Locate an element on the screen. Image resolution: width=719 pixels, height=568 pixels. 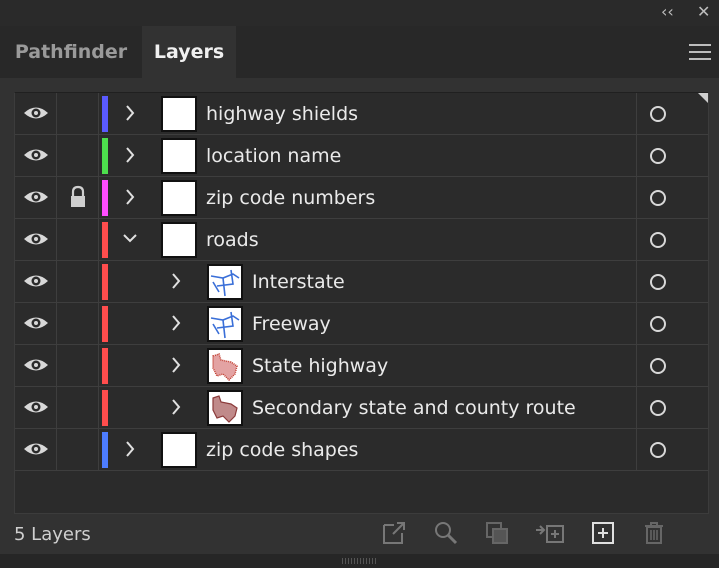
layer-name: Secondary state and county route is located at coordinates (414, 408).